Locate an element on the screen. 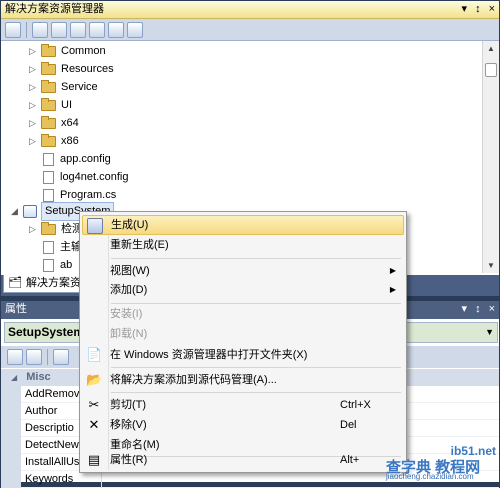 The height and width of the screenshot is (488, 500). menu-item-add: 添加(D) ▶ is located at coordinates (243, 290).